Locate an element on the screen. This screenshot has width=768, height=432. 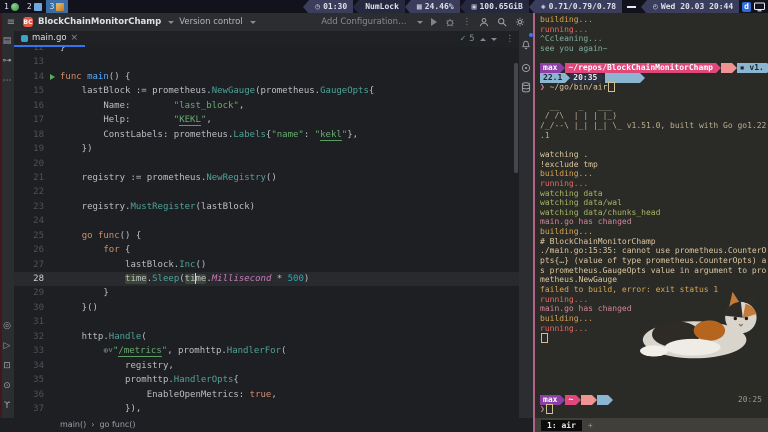
prompt-time: 20:25 is located at coordinates (749, 399).